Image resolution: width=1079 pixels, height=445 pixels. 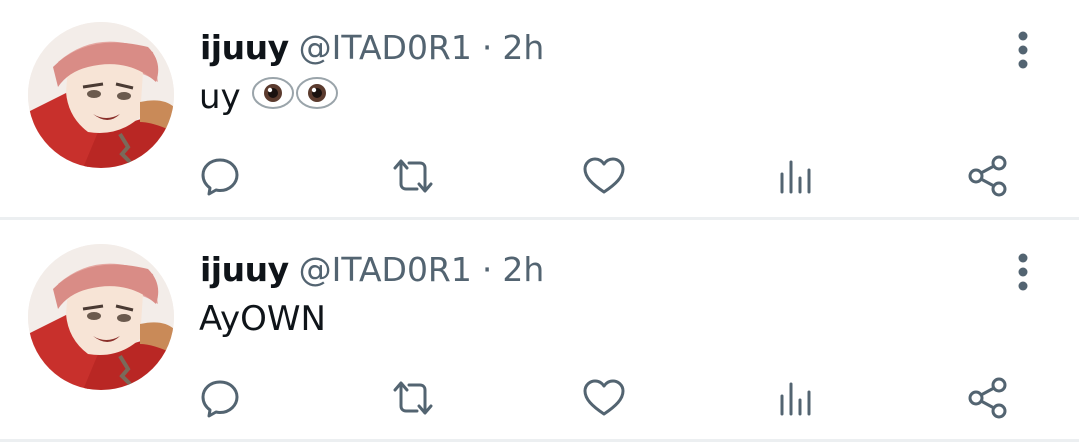 I want to click on eyes-emoji-icon, so click(x=296, y=99).